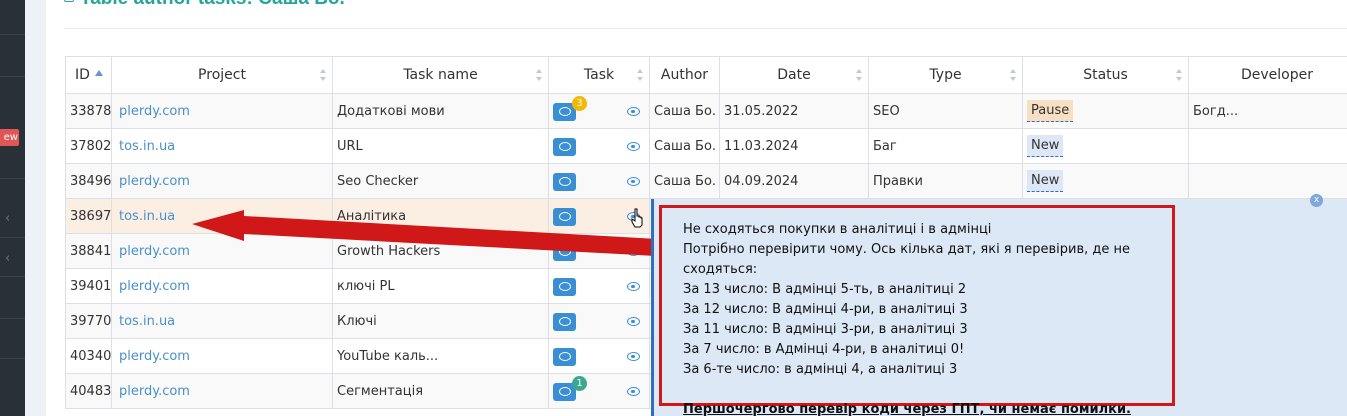 The height and width of the screenshot is (416, 1347). What do you see at coordinates (88, 391) in the screenshot?
I see `cell-id: 40483` at bounding box center [88, 391].